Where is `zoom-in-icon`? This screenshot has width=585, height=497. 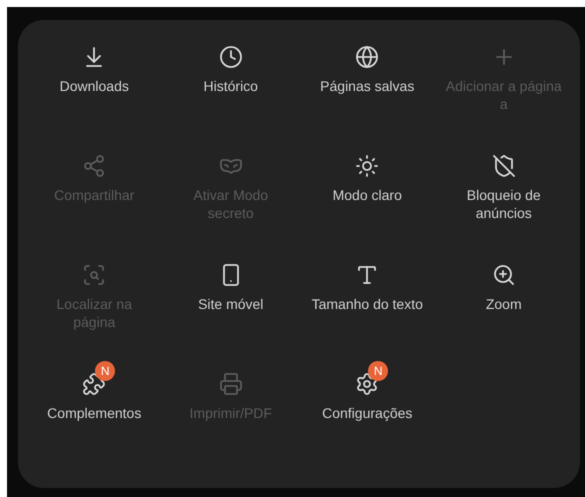 zoom-in-icon is located at coordinates (504, 275).